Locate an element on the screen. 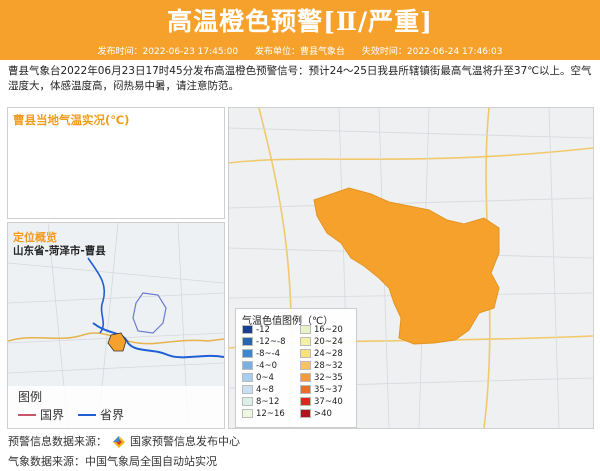 The image size is (600, 471). legend-row: 8~12 is located at coordinates (260, 402).